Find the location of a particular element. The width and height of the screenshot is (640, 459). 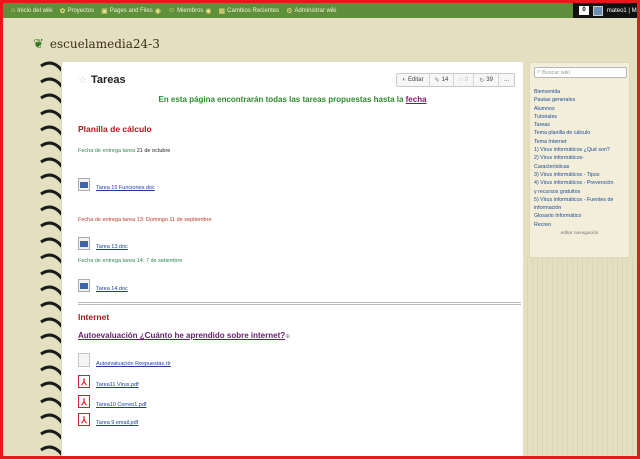

views-button: ◌ 0 is located at coordinates (464, 80).